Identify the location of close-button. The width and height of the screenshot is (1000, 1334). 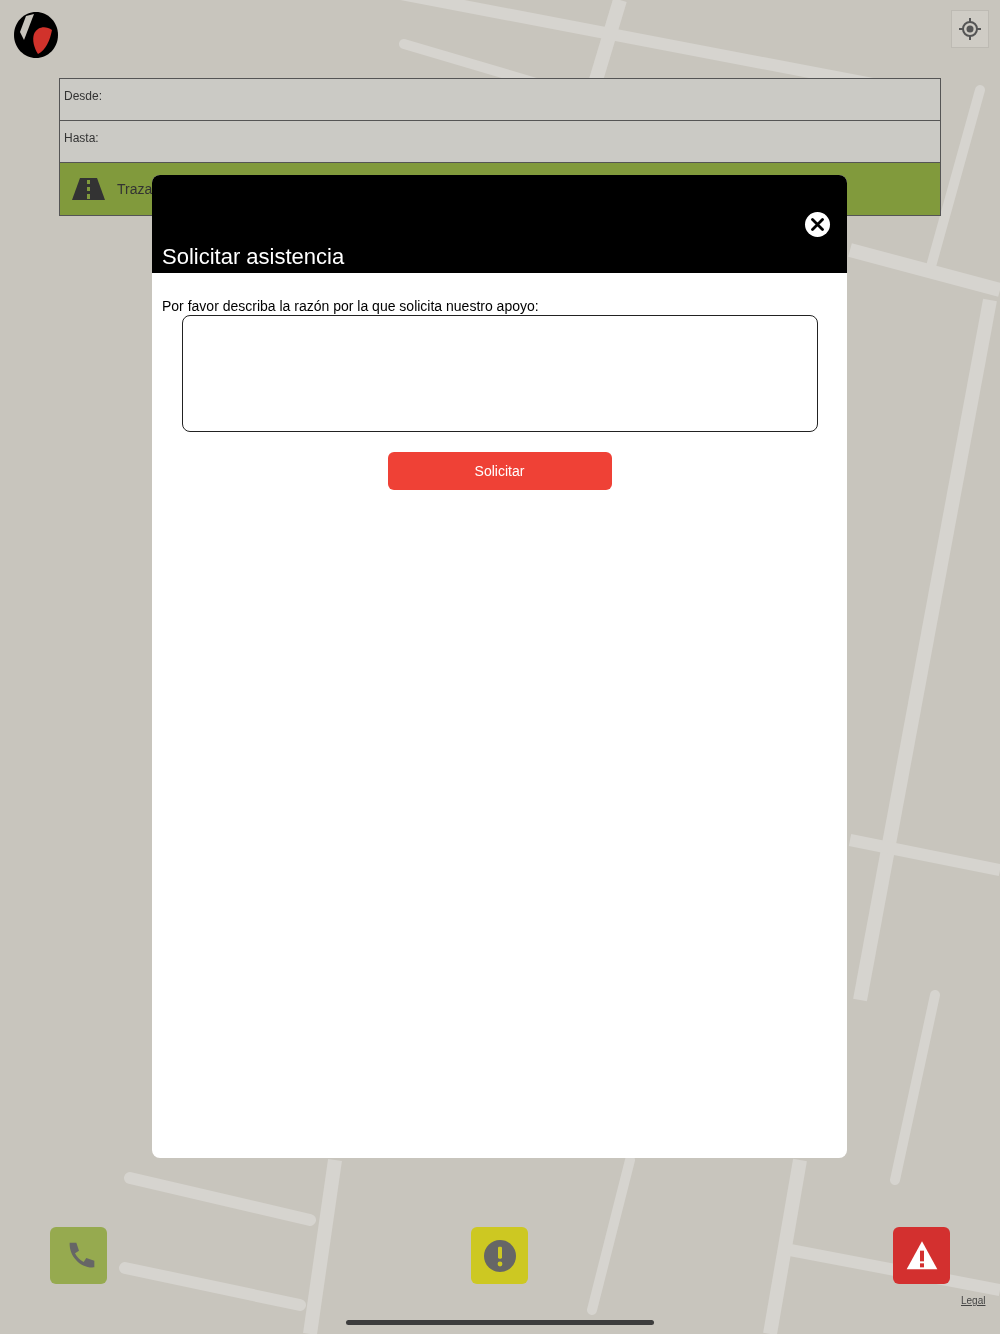
(817, 224).